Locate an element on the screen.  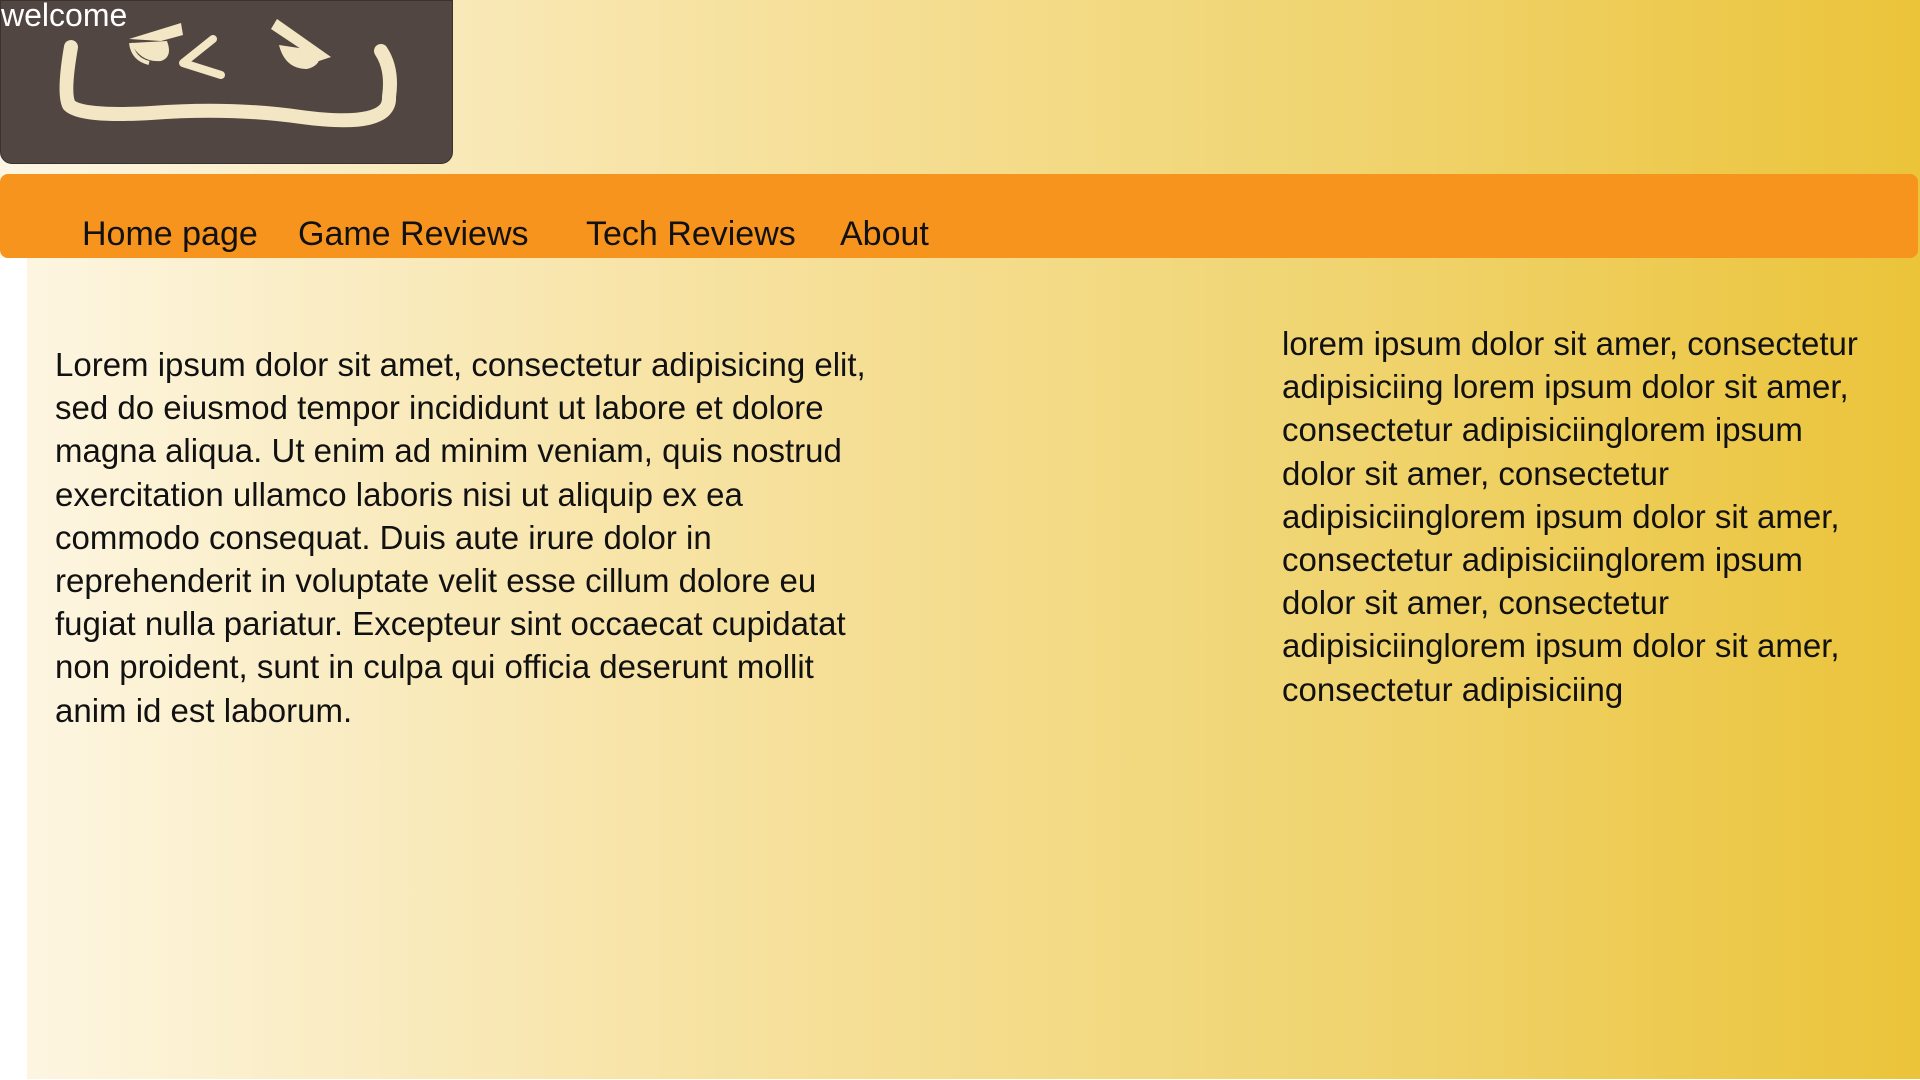
nav-item-home-page: Home page is located at coordinates (170, 234).